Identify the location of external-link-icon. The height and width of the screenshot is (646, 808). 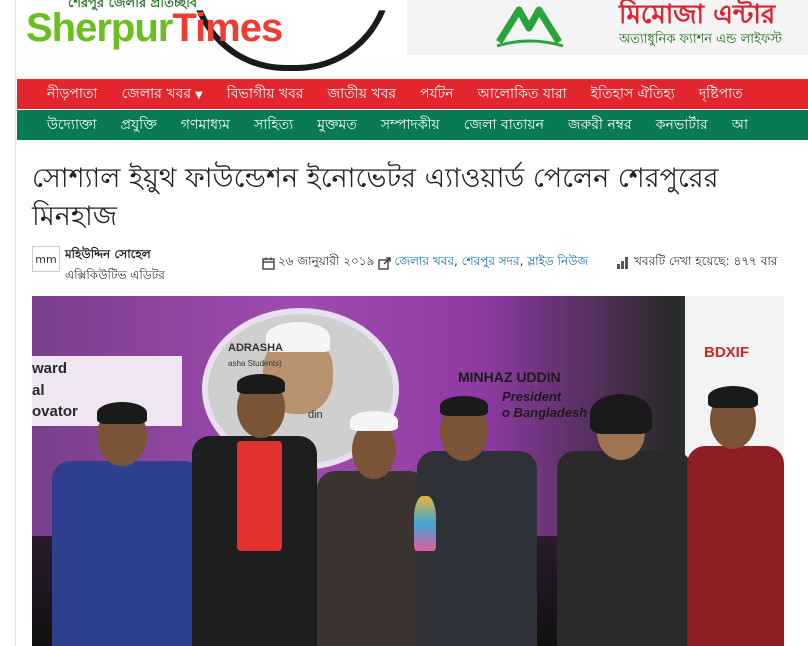
(385, 263).